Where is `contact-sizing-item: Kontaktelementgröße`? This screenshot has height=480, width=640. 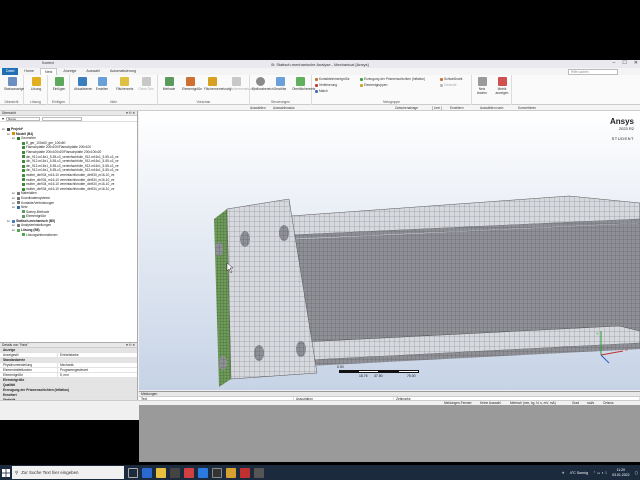 contact-sizing-item: Kontaktelementgröße is located at coordinates (332, 79).